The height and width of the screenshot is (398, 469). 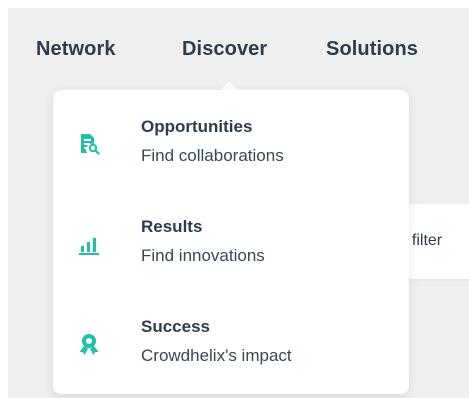 What do you see at coordinates (203, 255) in the screenshot?
I see `menu-item-description: Find innovations` at bounding box center [203, 255].